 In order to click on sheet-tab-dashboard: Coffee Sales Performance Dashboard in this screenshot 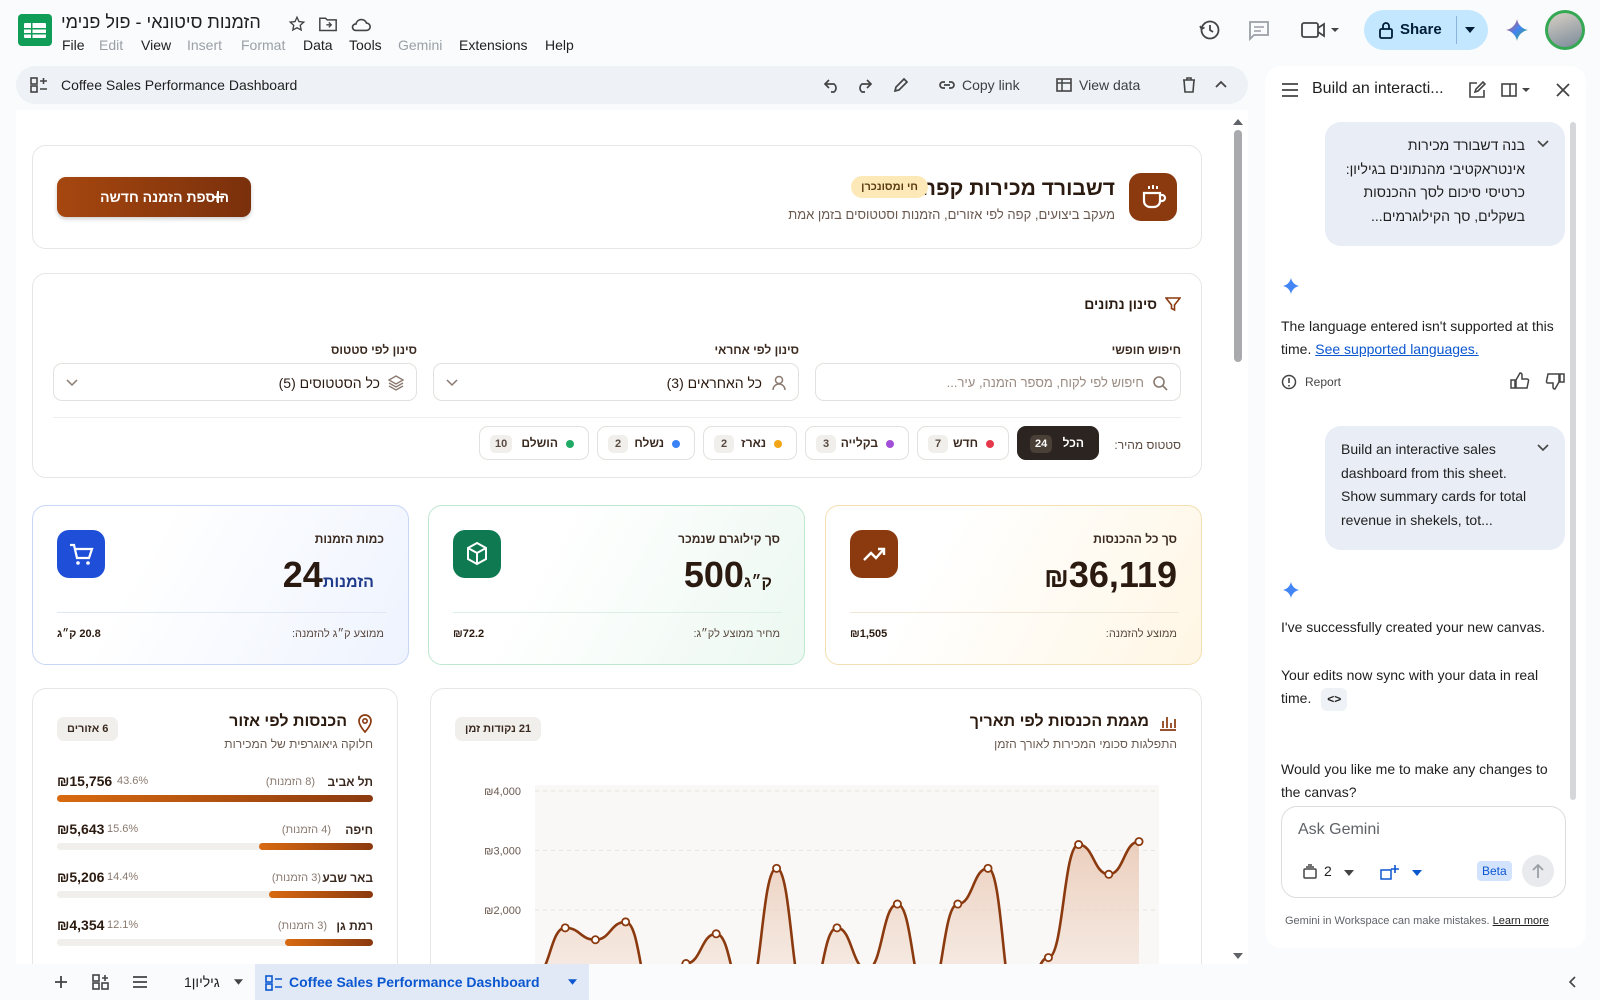, I will do `click(422, 982)`.